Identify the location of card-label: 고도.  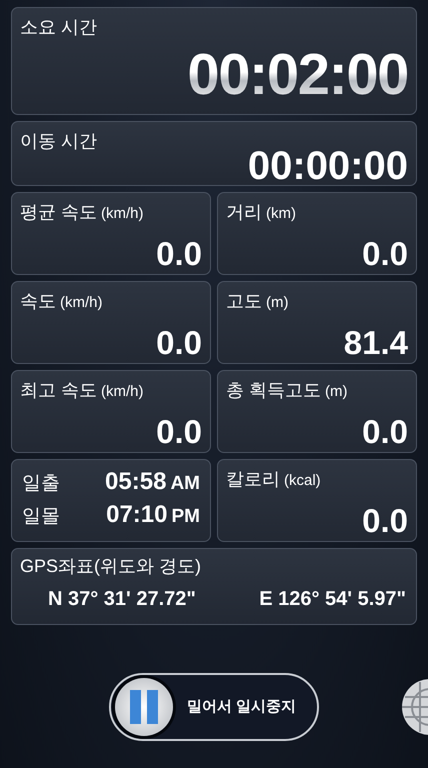
(244, 301).